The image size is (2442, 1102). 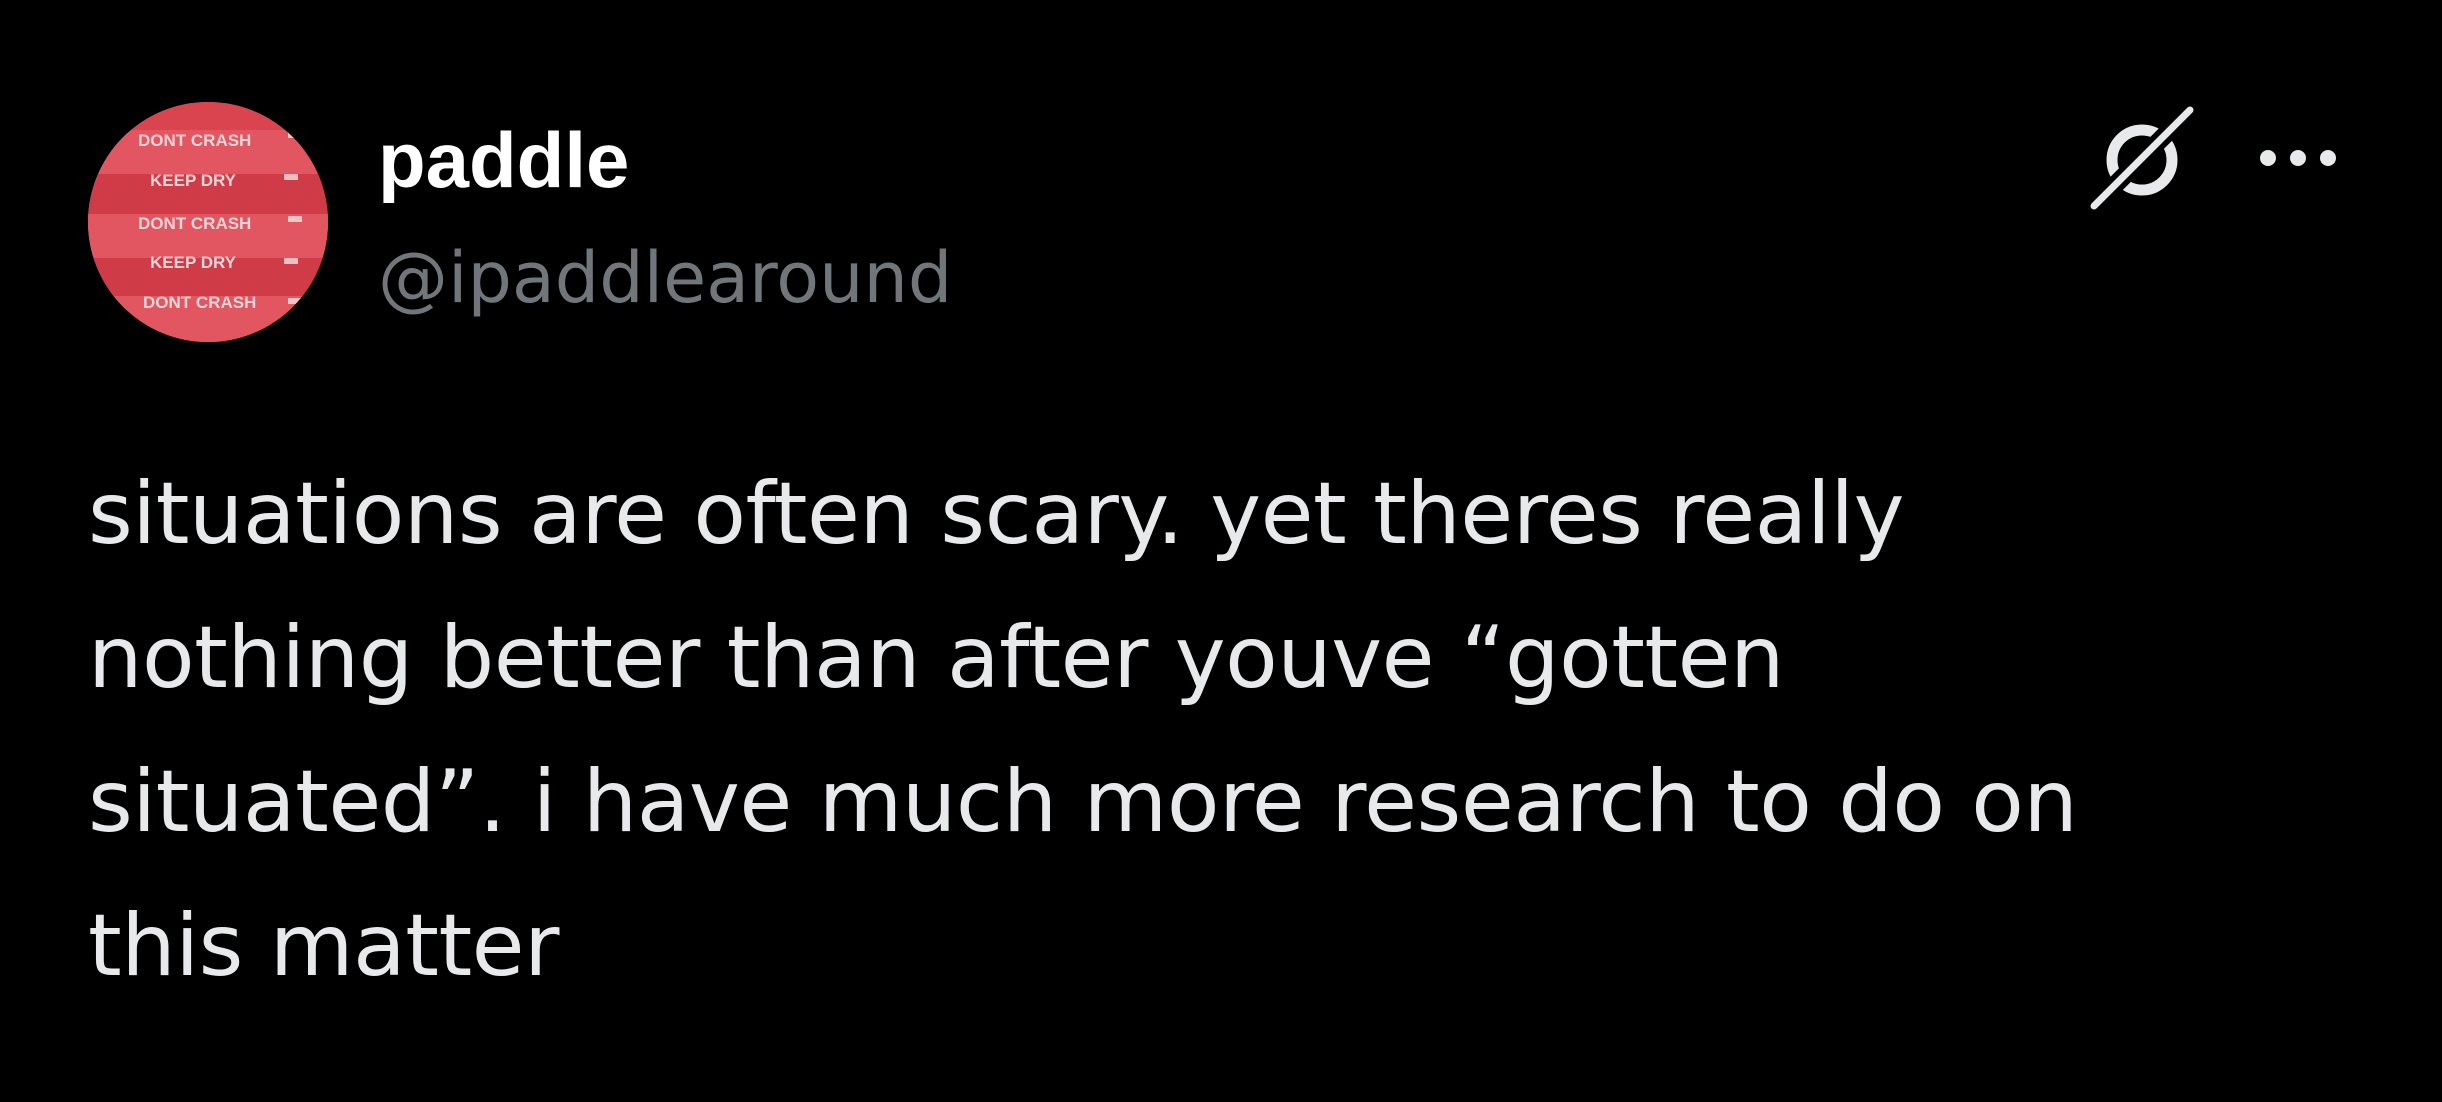 I want to click on avatar-label-1: DONT CRASH, so click(x=194, y=140).